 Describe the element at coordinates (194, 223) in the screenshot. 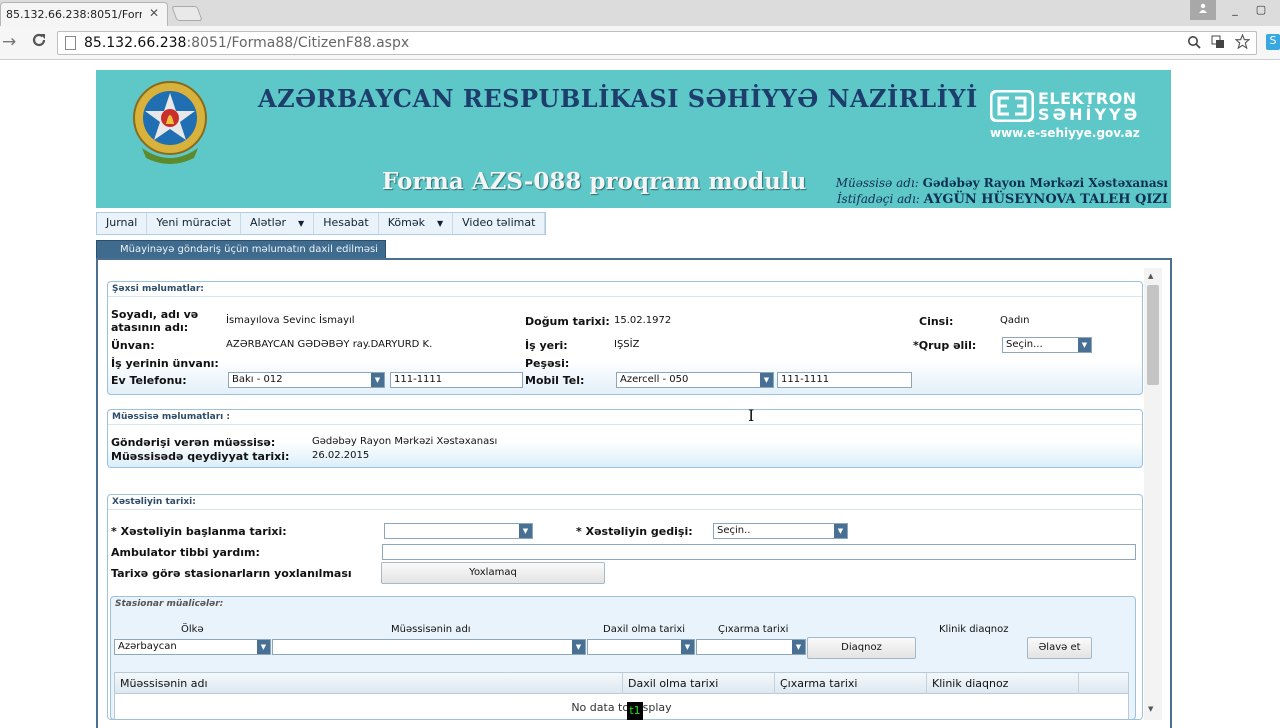

I see `menu-item-new-request: Yeni müraciət` at that location.